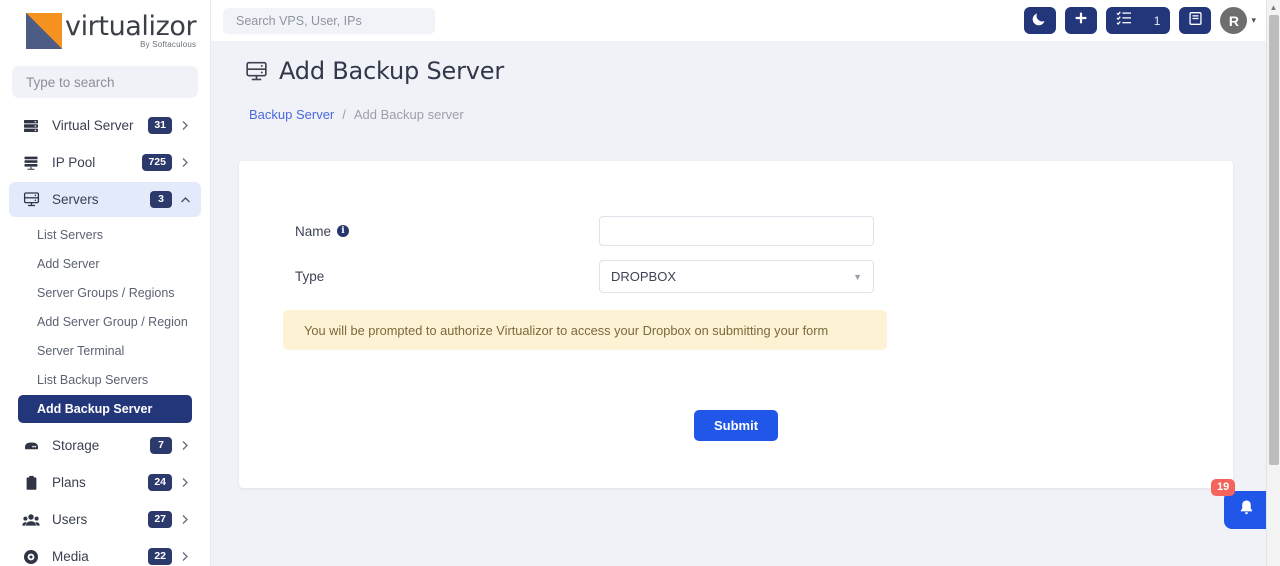 This screenshot has height=566, width=1280. I want to click on chevron-down-icon: ▾, so click(1253, 20).